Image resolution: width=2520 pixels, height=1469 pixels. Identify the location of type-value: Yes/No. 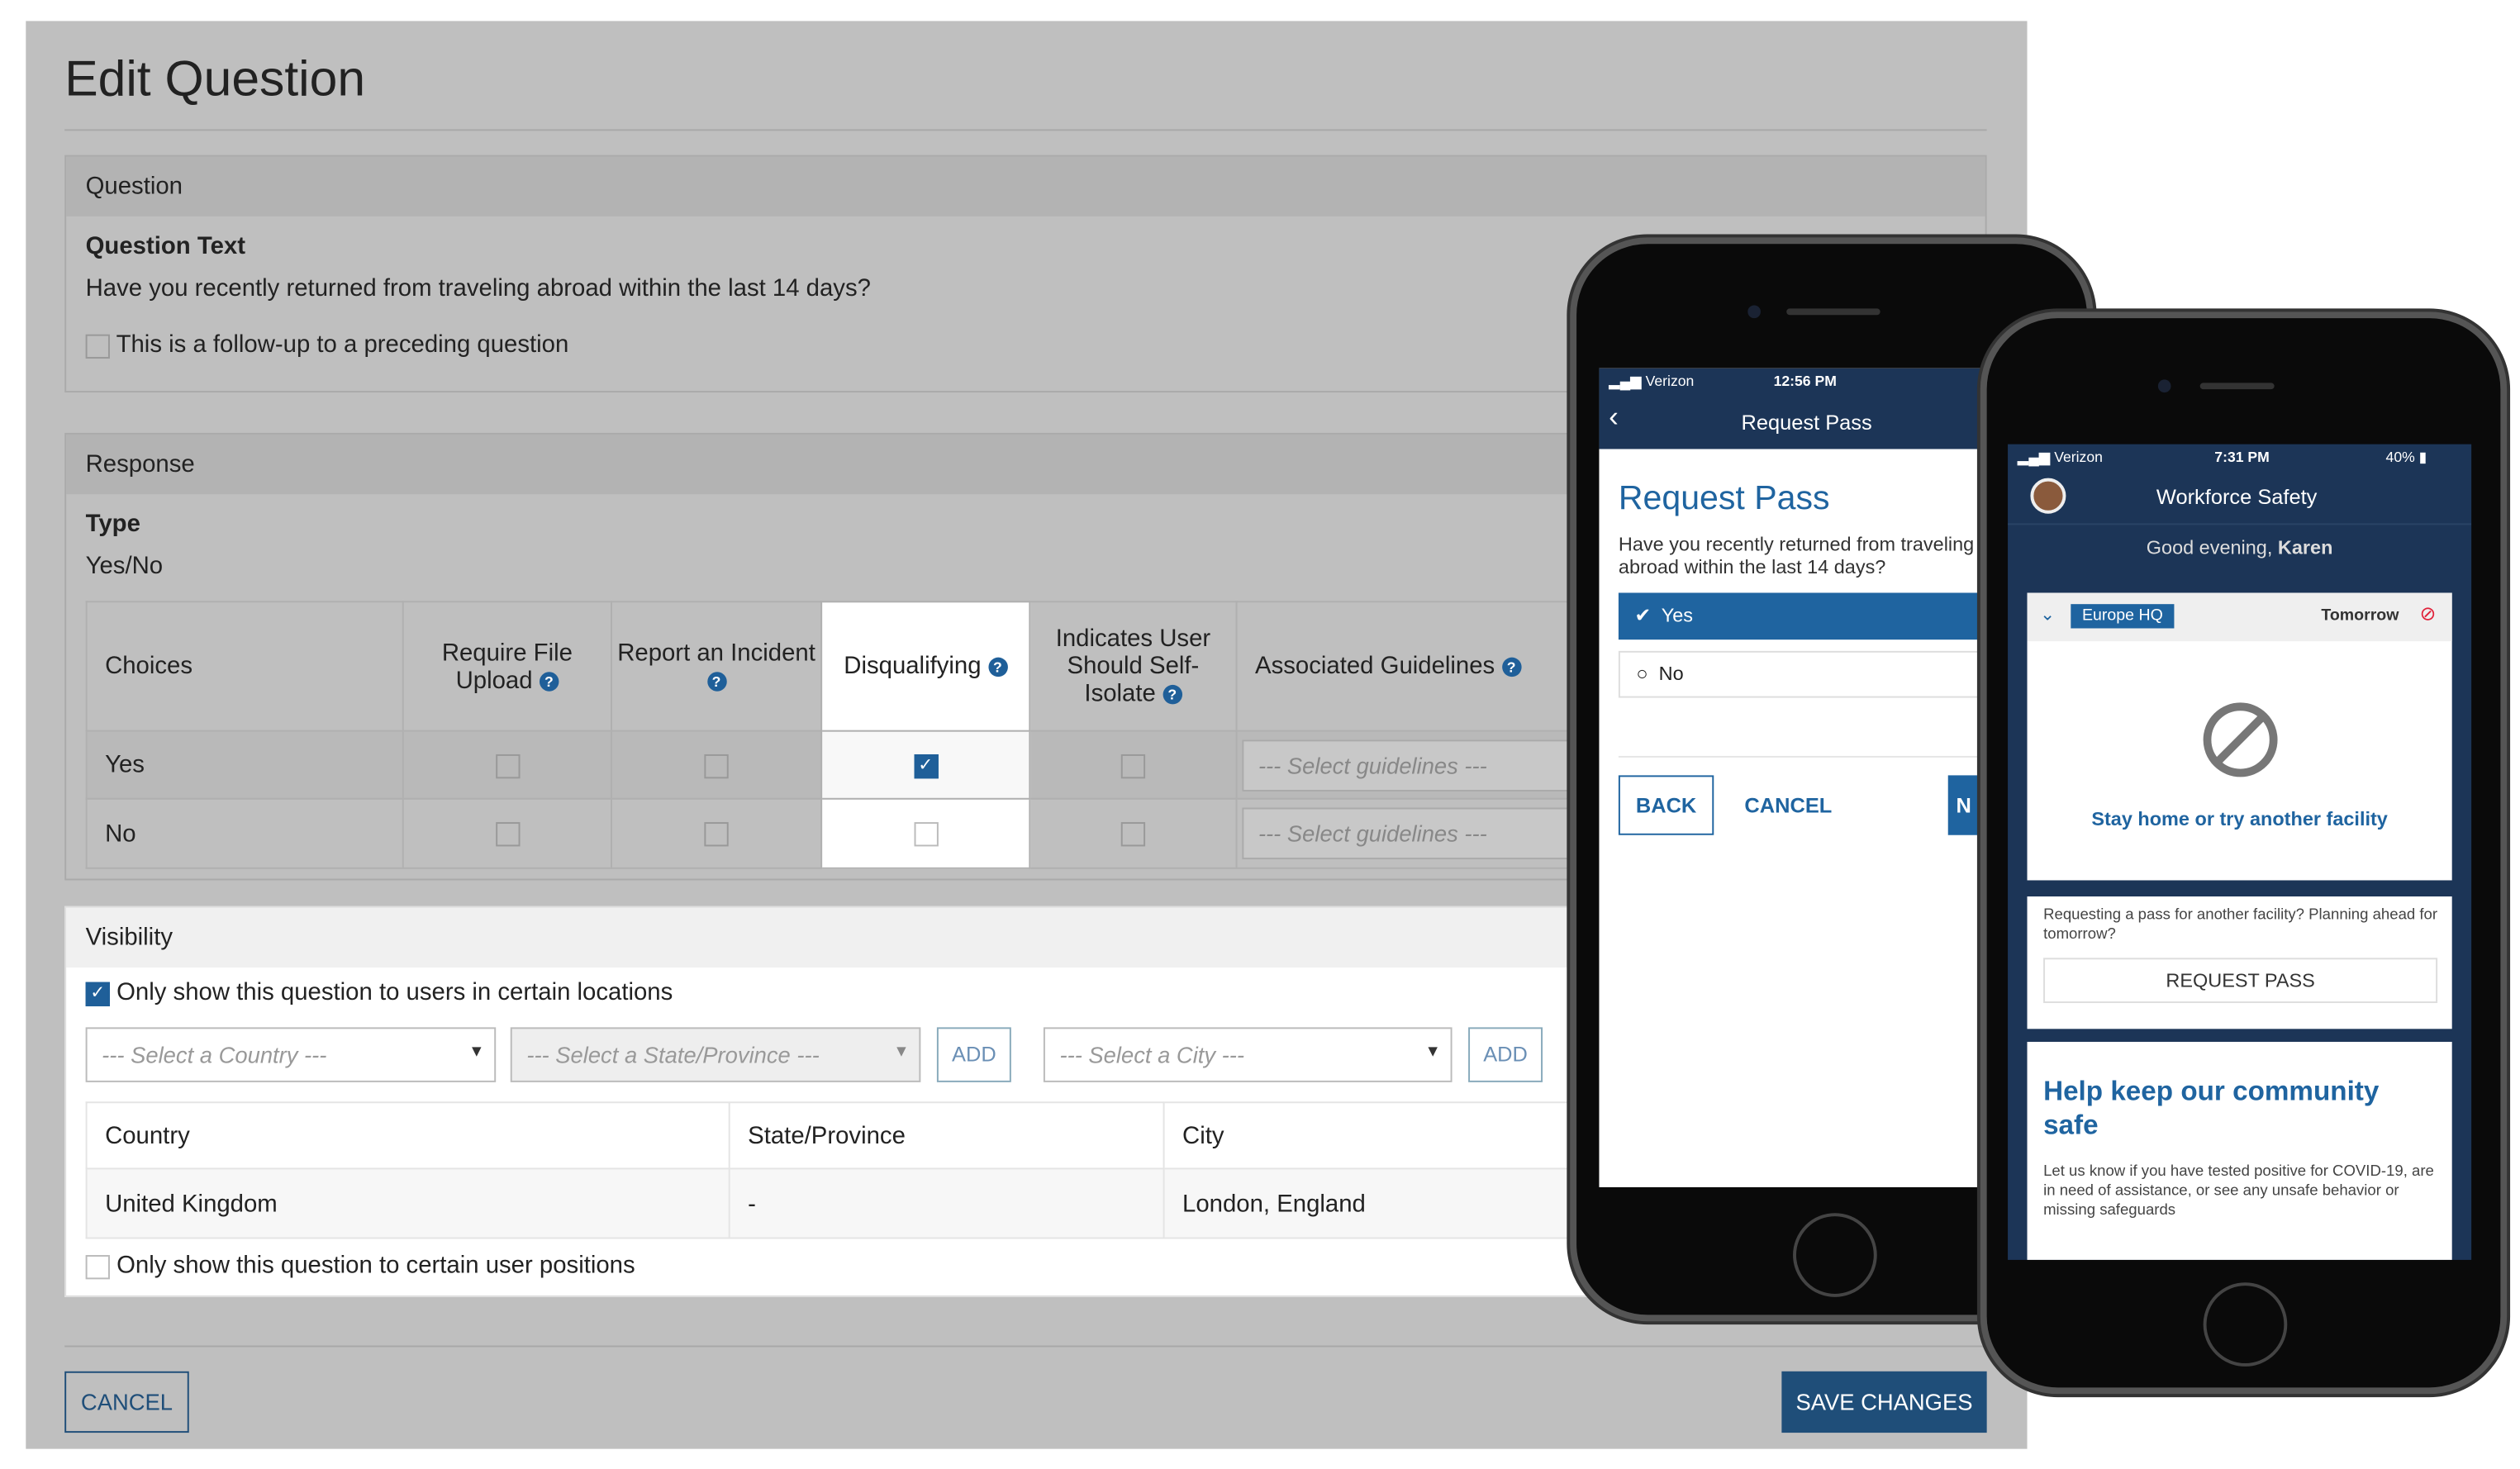
(124, 566).